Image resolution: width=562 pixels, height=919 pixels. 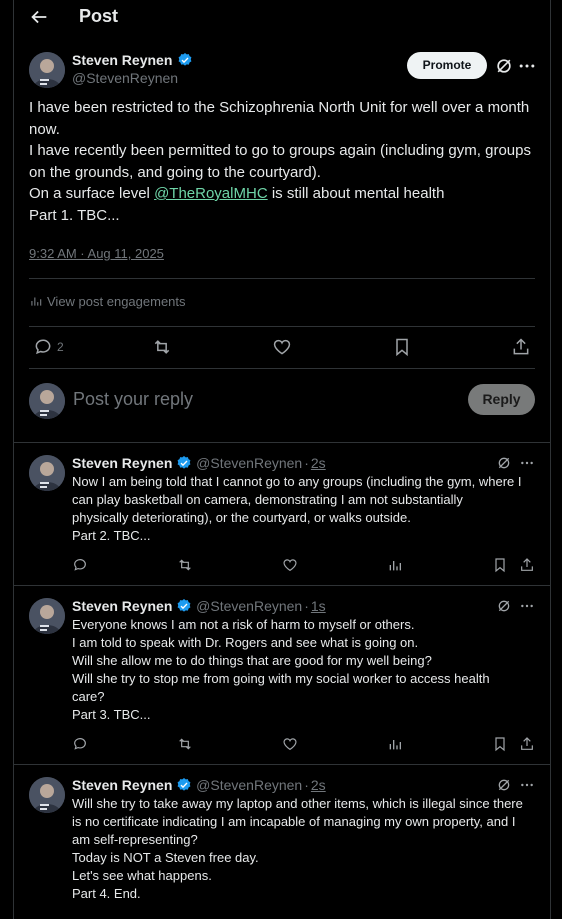 What do you see at coordinates (142, 875) in the screenshot?
I see `tweet-text-line: Let's see what happens.` at bounding box center [142, 875].